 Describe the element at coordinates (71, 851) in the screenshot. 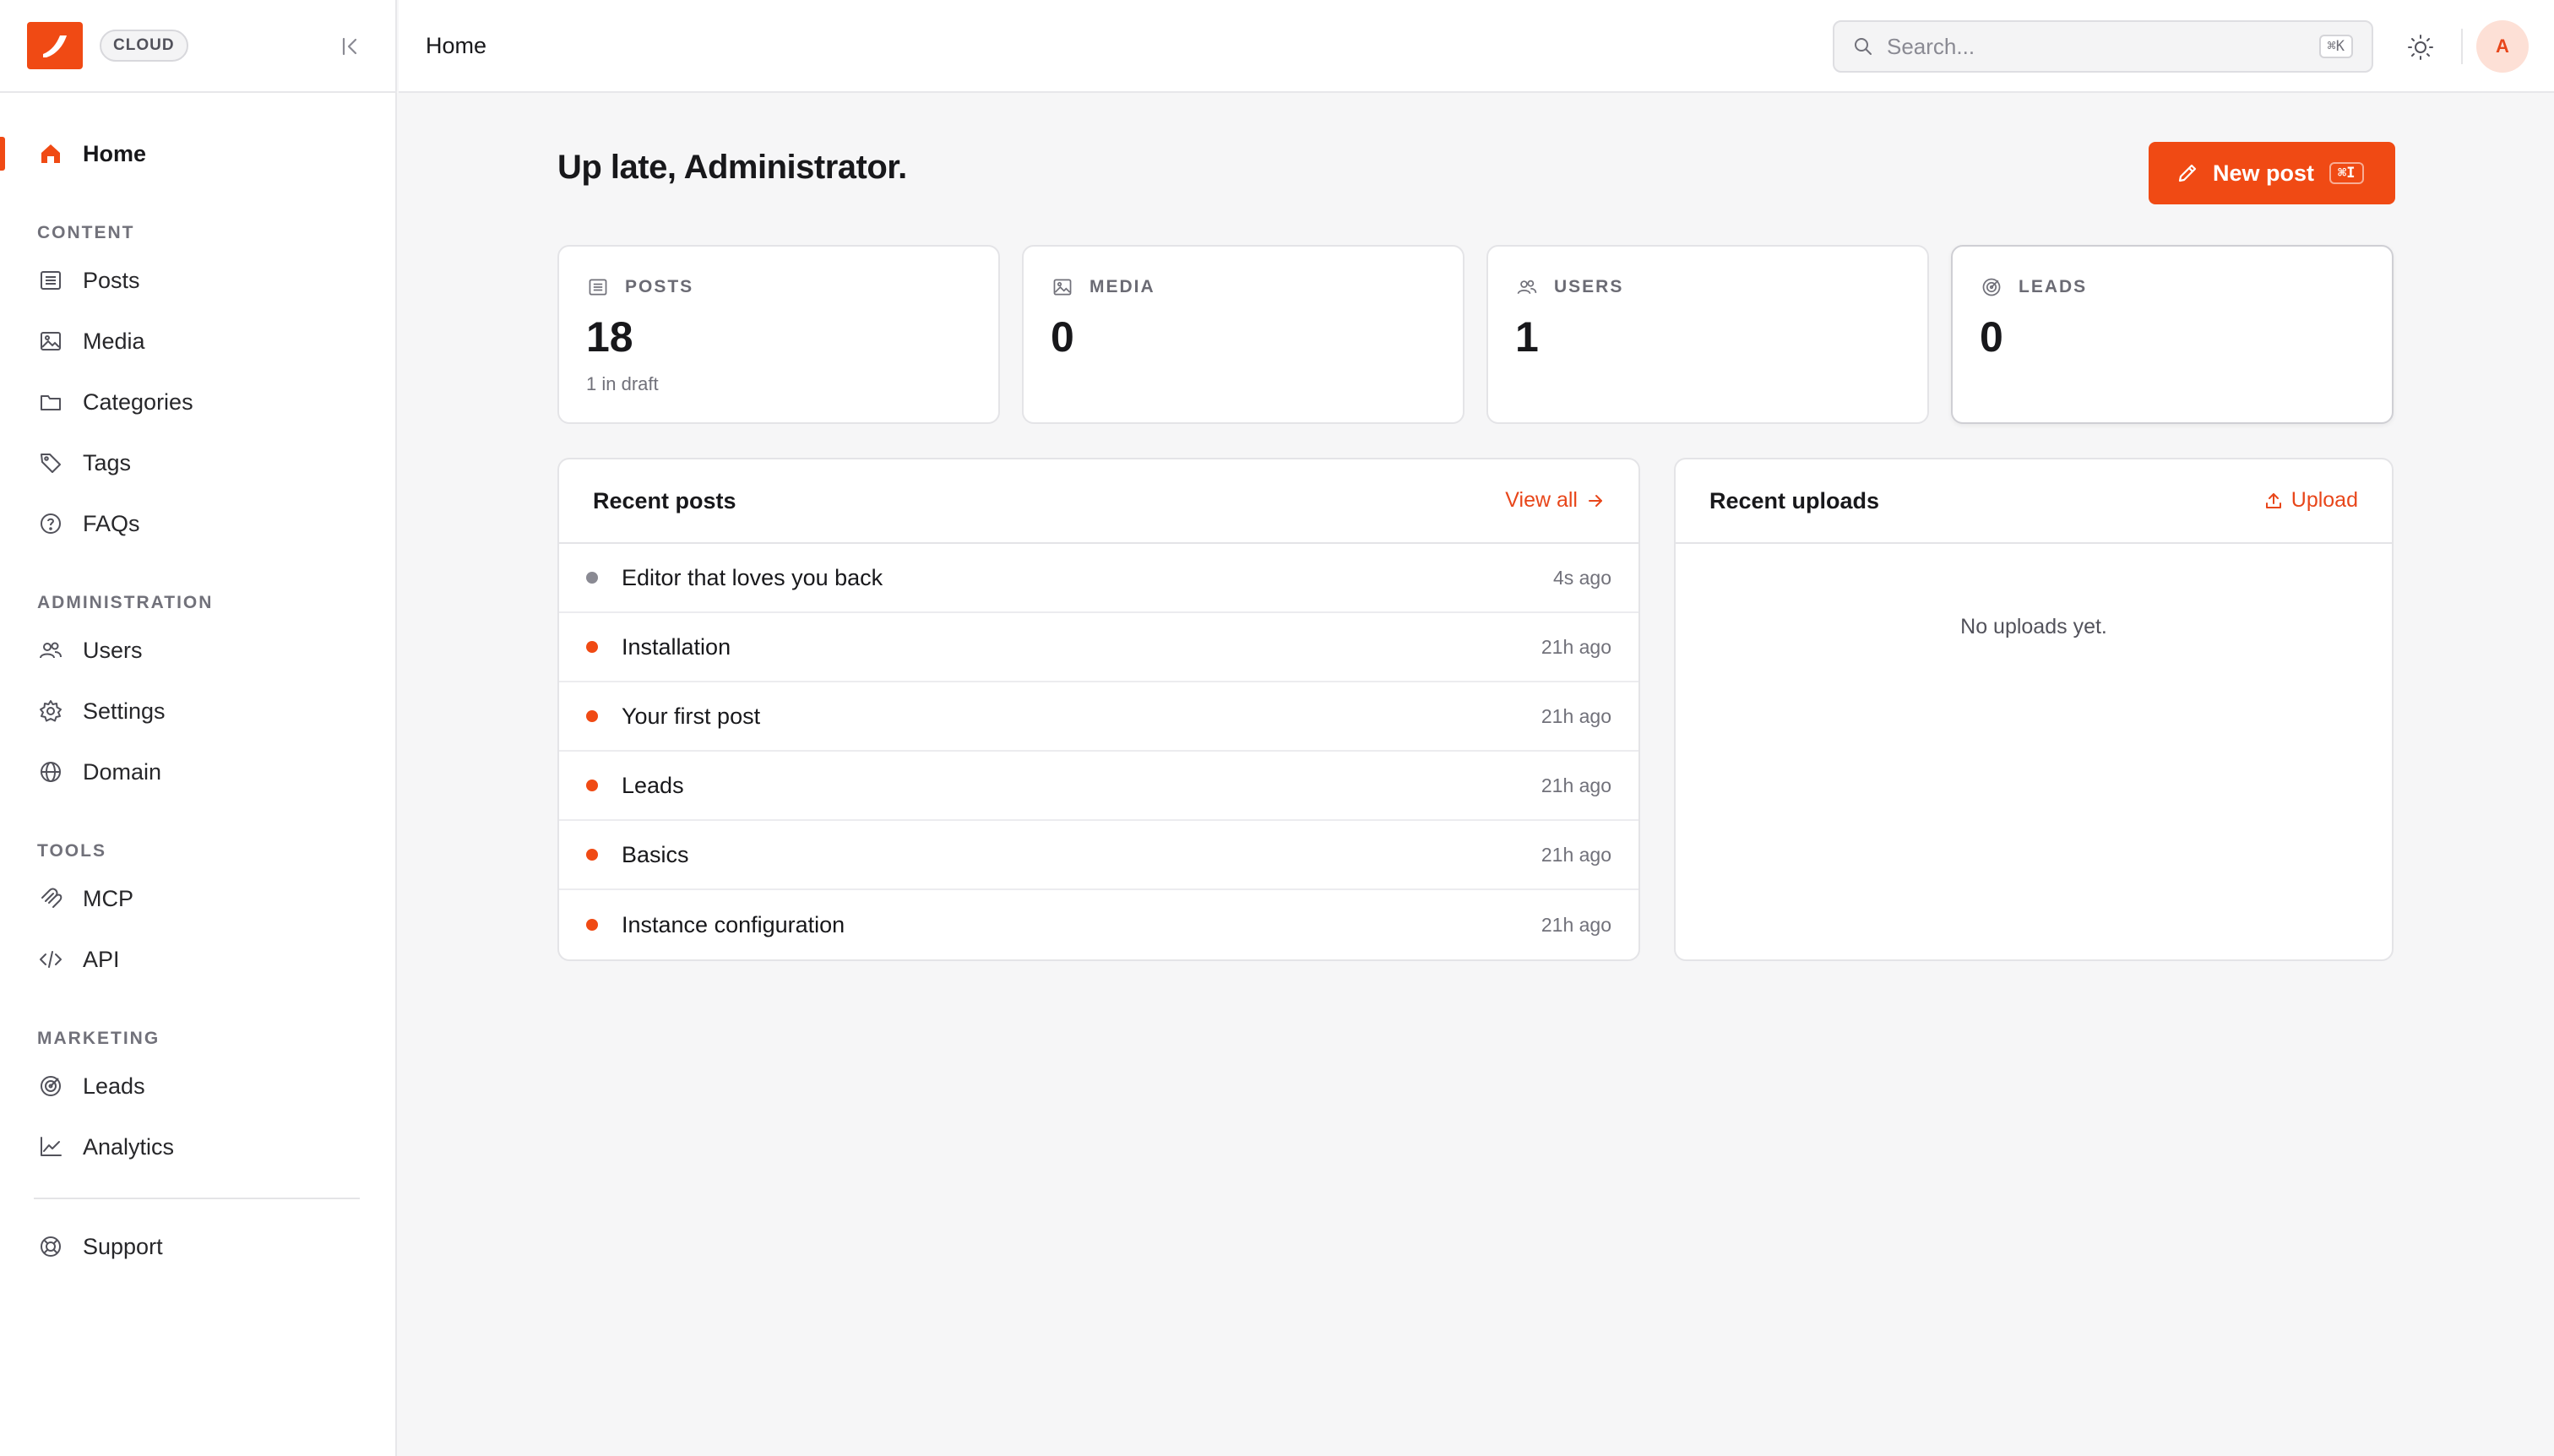

I see `section-label-tools: TOOLS` at that location.